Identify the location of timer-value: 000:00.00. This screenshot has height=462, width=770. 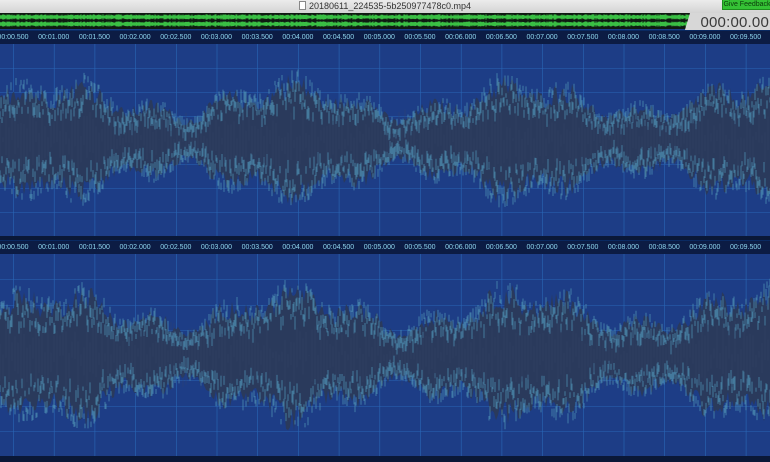
(734, 22).